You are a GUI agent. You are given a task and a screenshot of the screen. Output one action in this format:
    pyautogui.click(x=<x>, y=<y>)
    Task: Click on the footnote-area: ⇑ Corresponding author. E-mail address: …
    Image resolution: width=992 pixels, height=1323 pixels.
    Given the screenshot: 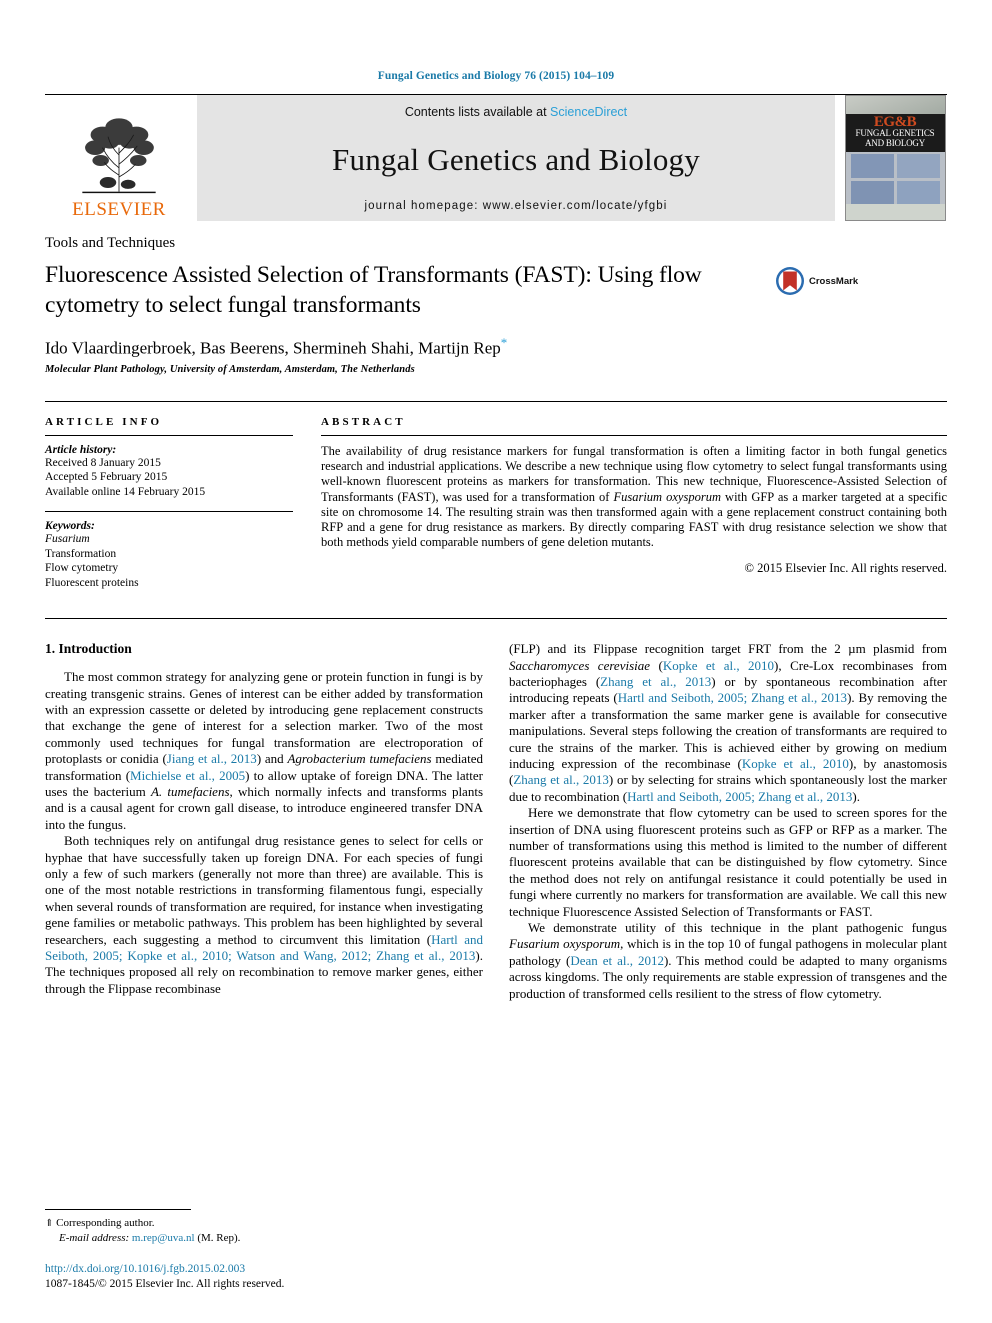 What is the action you would take?
    pyautogui.click(x=262, y=1250)
    